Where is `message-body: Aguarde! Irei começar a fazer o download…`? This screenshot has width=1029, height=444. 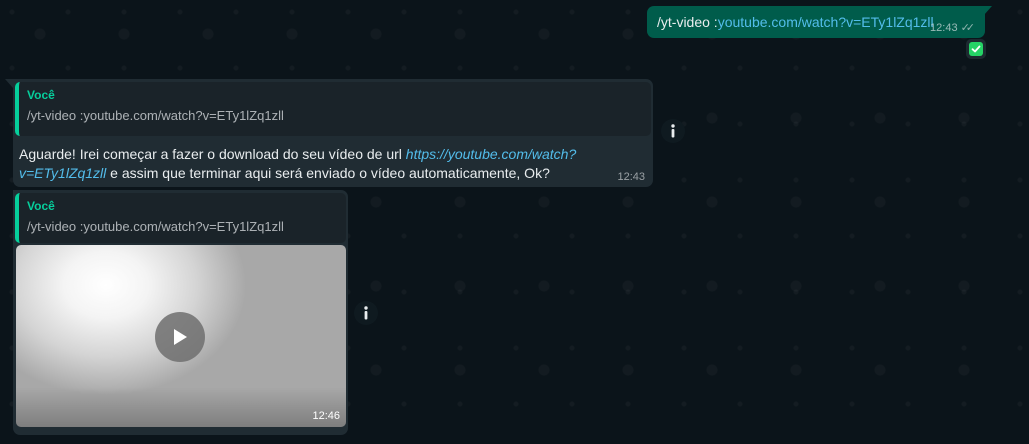 message-body: Aguarde! Irei começar a fazer o download… is located at coordinates (319, 164).